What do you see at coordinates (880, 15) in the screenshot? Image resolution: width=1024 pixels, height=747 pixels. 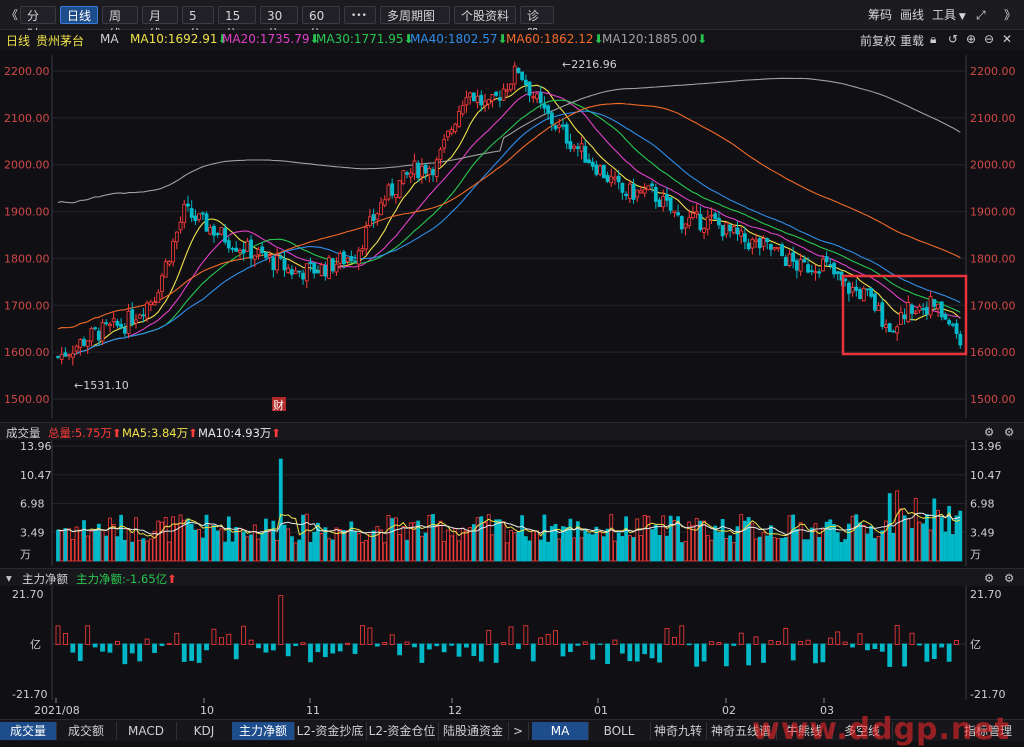 I see `chips-button: 筹码` at bounding box center [880, 15].